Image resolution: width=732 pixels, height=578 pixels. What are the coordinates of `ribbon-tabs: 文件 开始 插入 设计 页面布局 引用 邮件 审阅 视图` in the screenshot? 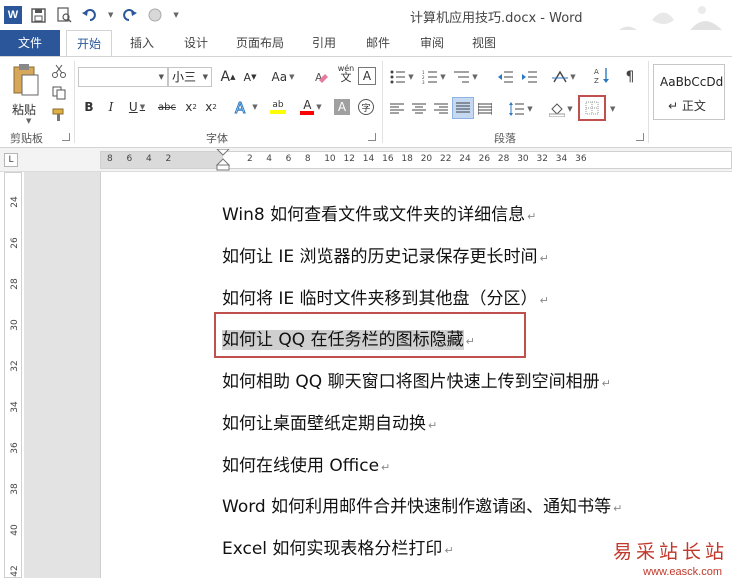 It's located at (366, 43).